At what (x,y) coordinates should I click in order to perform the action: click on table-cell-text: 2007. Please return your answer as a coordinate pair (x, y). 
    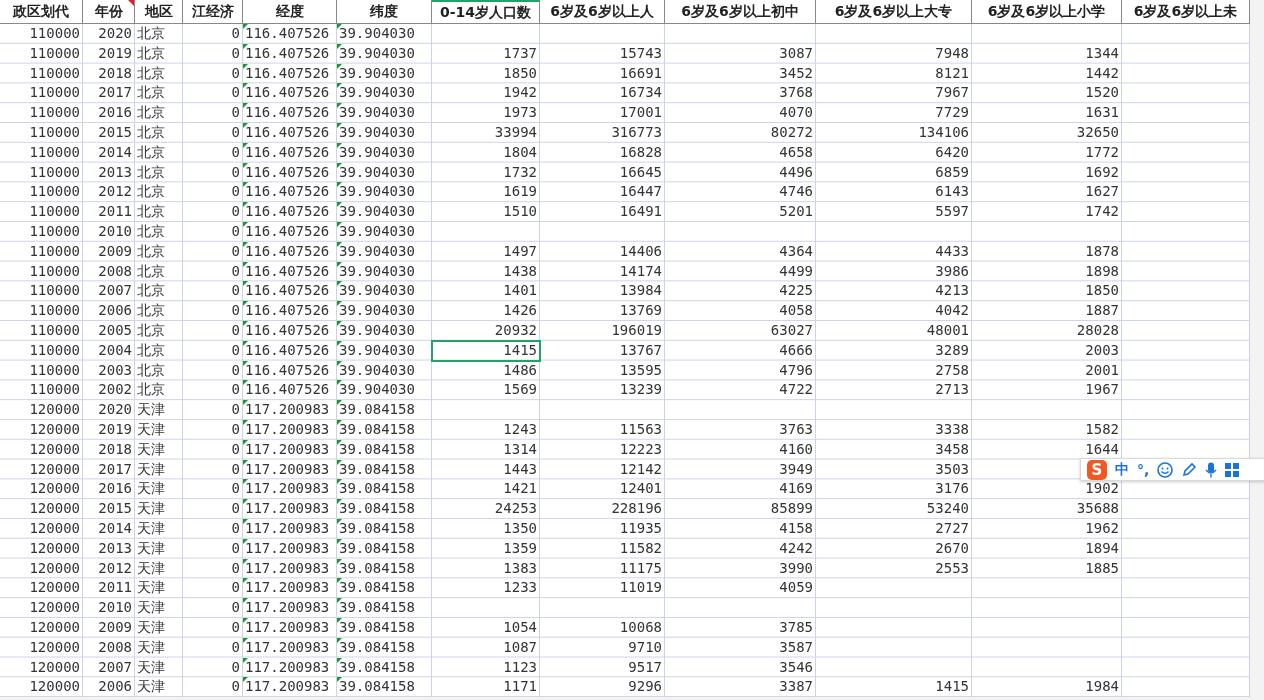
    Looking at the image, I should click on (115, 291).